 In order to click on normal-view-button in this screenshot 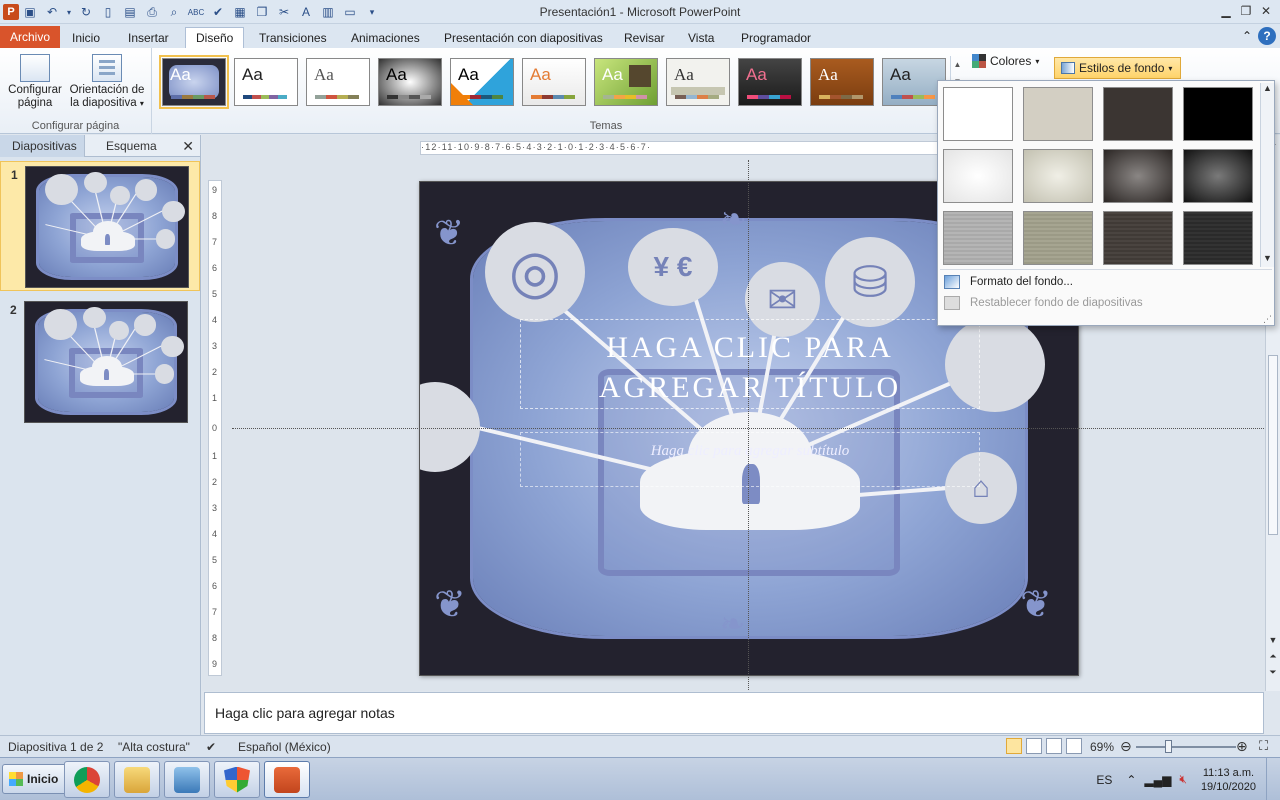, I will do `click(1014, 746)`.